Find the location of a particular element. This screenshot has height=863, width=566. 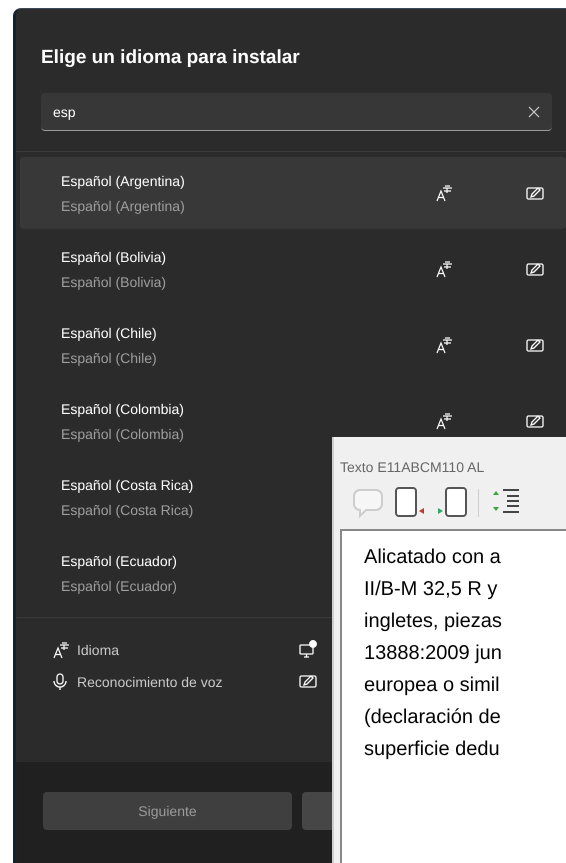

language-item: Español (Bolivia) Español (Bolivia) is located at coordinates (293, 269).